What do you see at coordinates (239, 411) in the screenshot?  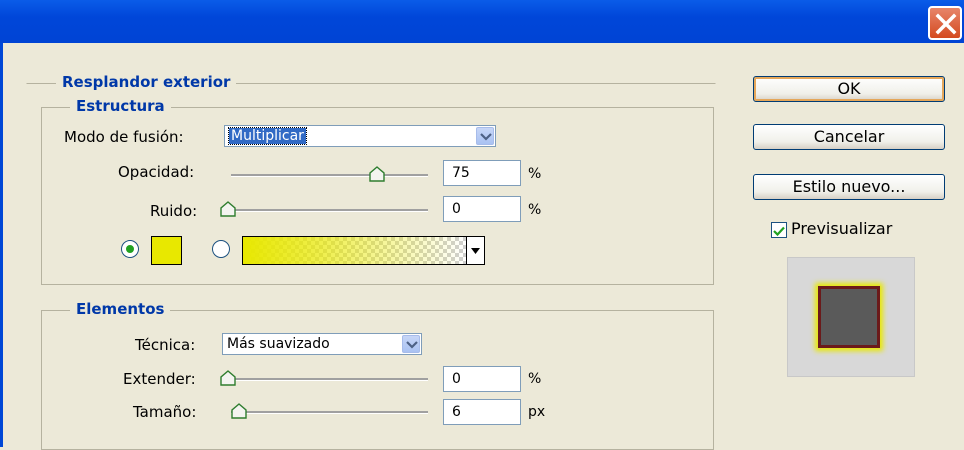 I see `size-slider-thumb` at bounding box center [239, 411].